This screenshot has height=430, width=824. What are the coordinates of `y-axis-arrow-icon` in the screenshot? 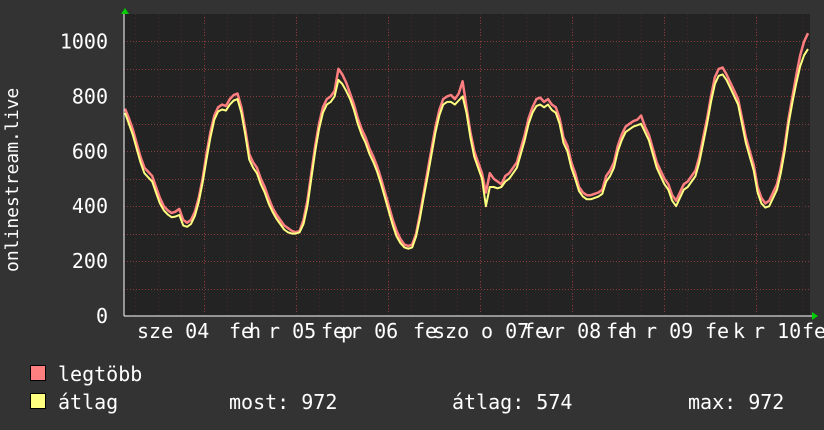 It's located at (125, 11).